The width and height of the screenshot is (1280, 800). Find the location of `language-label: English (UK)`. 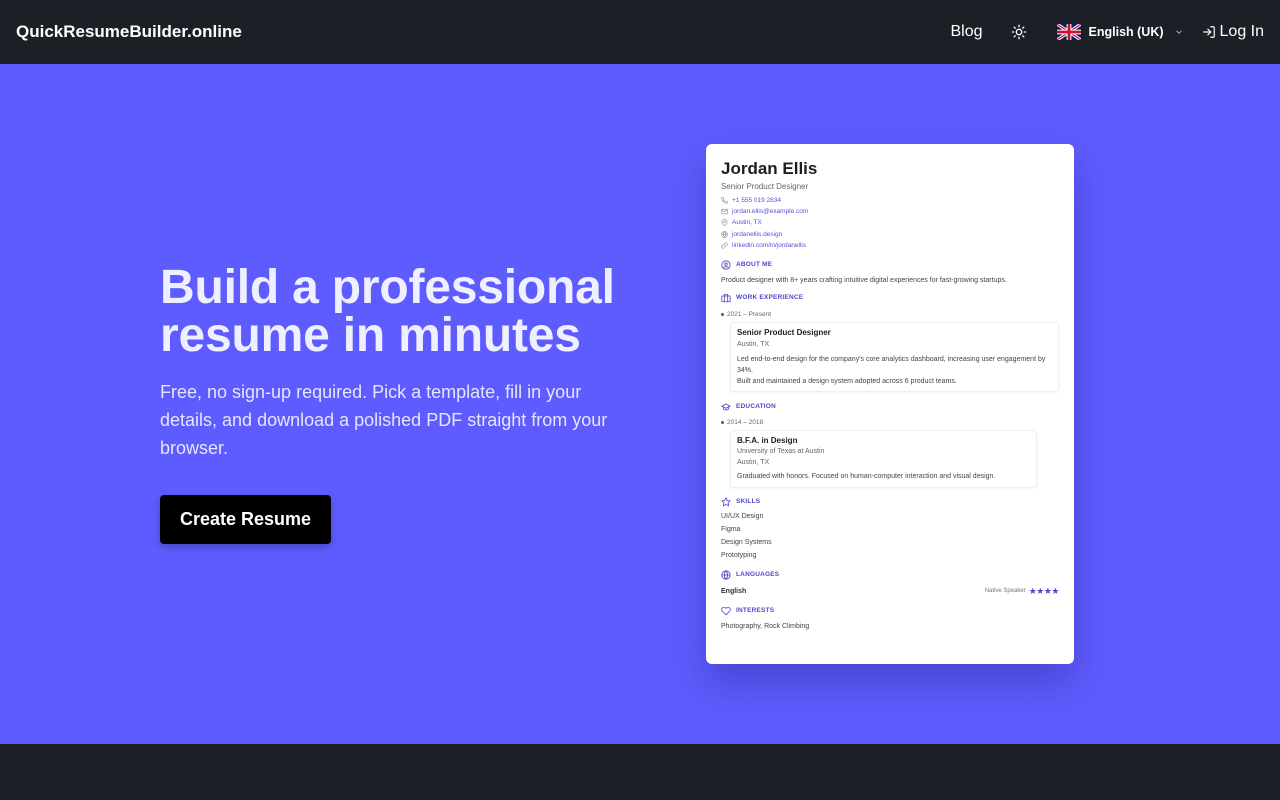

language-label: English (UK) is located at coordinates (1126, 32).